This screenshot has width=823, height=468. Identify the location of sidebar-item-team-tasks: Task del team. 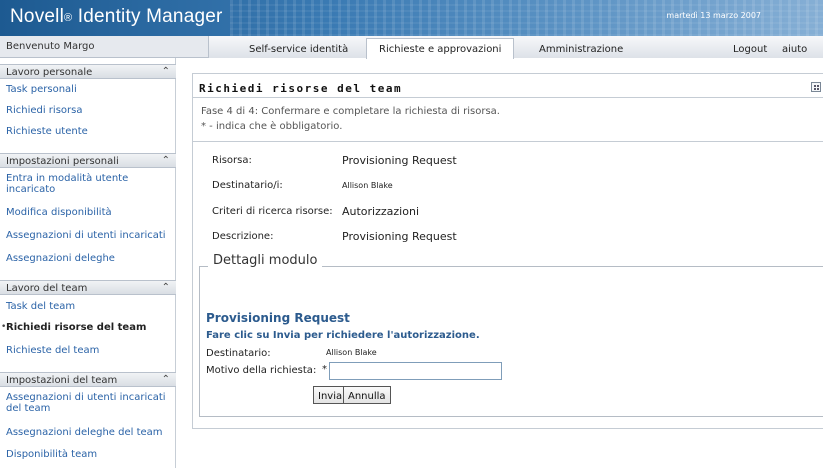
(90, 306).